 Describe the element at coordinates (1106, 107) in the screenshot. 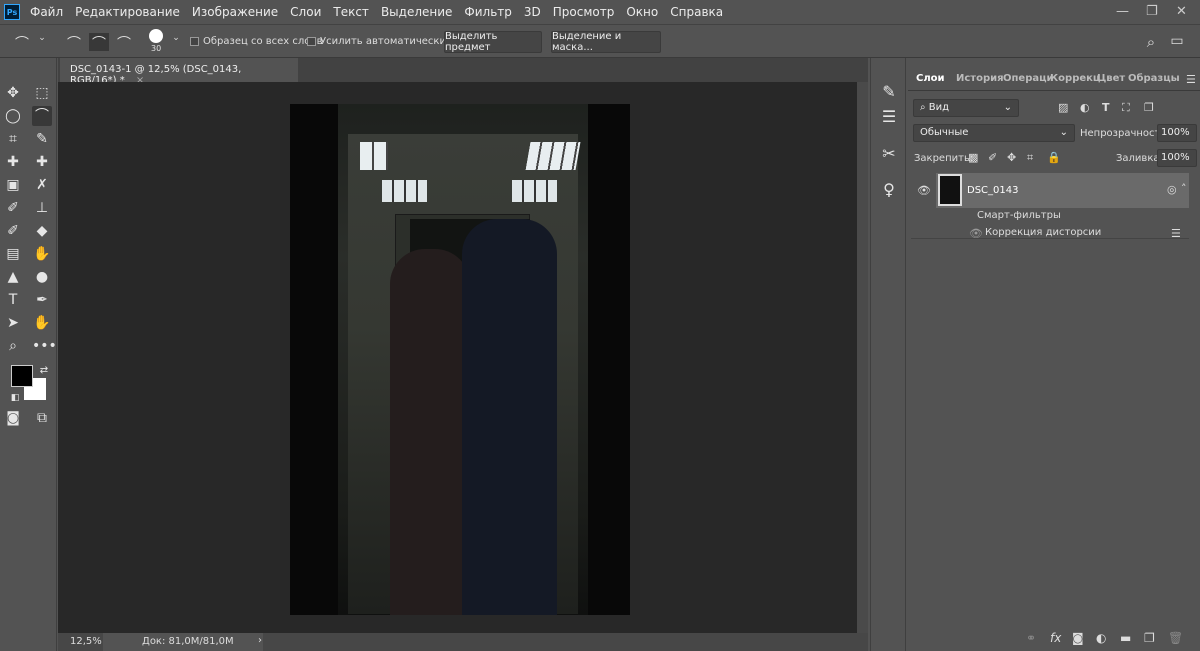

I see `filter-type-icon: T` at that location.